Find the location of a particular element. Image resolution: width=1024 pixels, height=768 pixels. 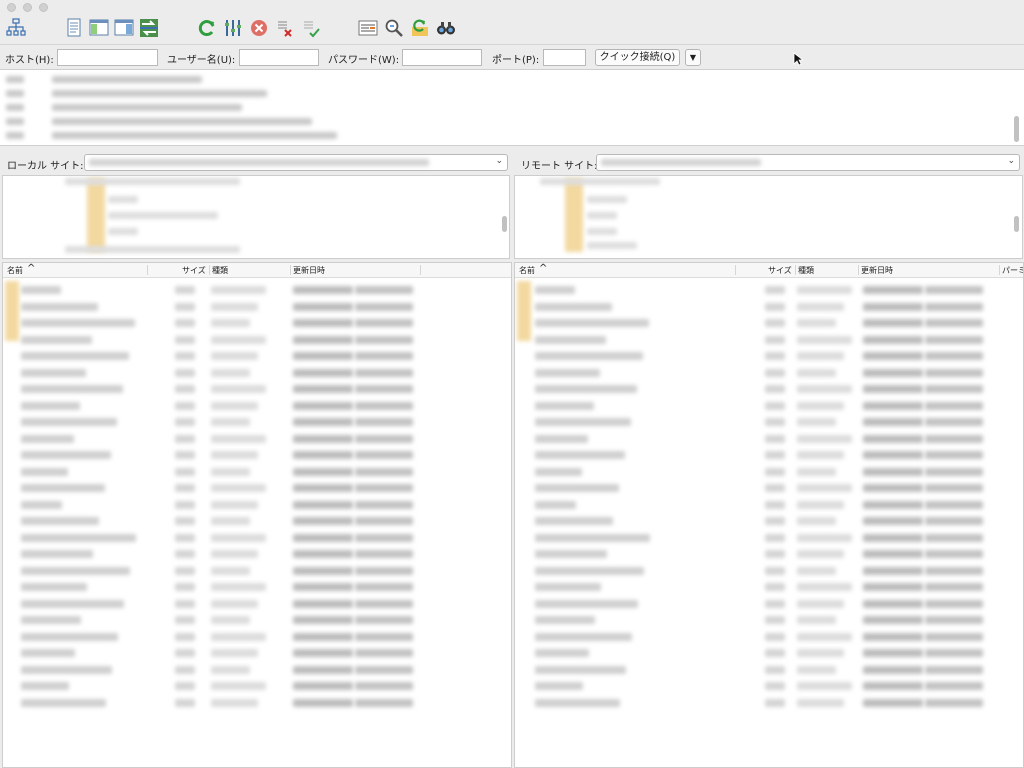

find-icon is located at coordinates (446, 28).